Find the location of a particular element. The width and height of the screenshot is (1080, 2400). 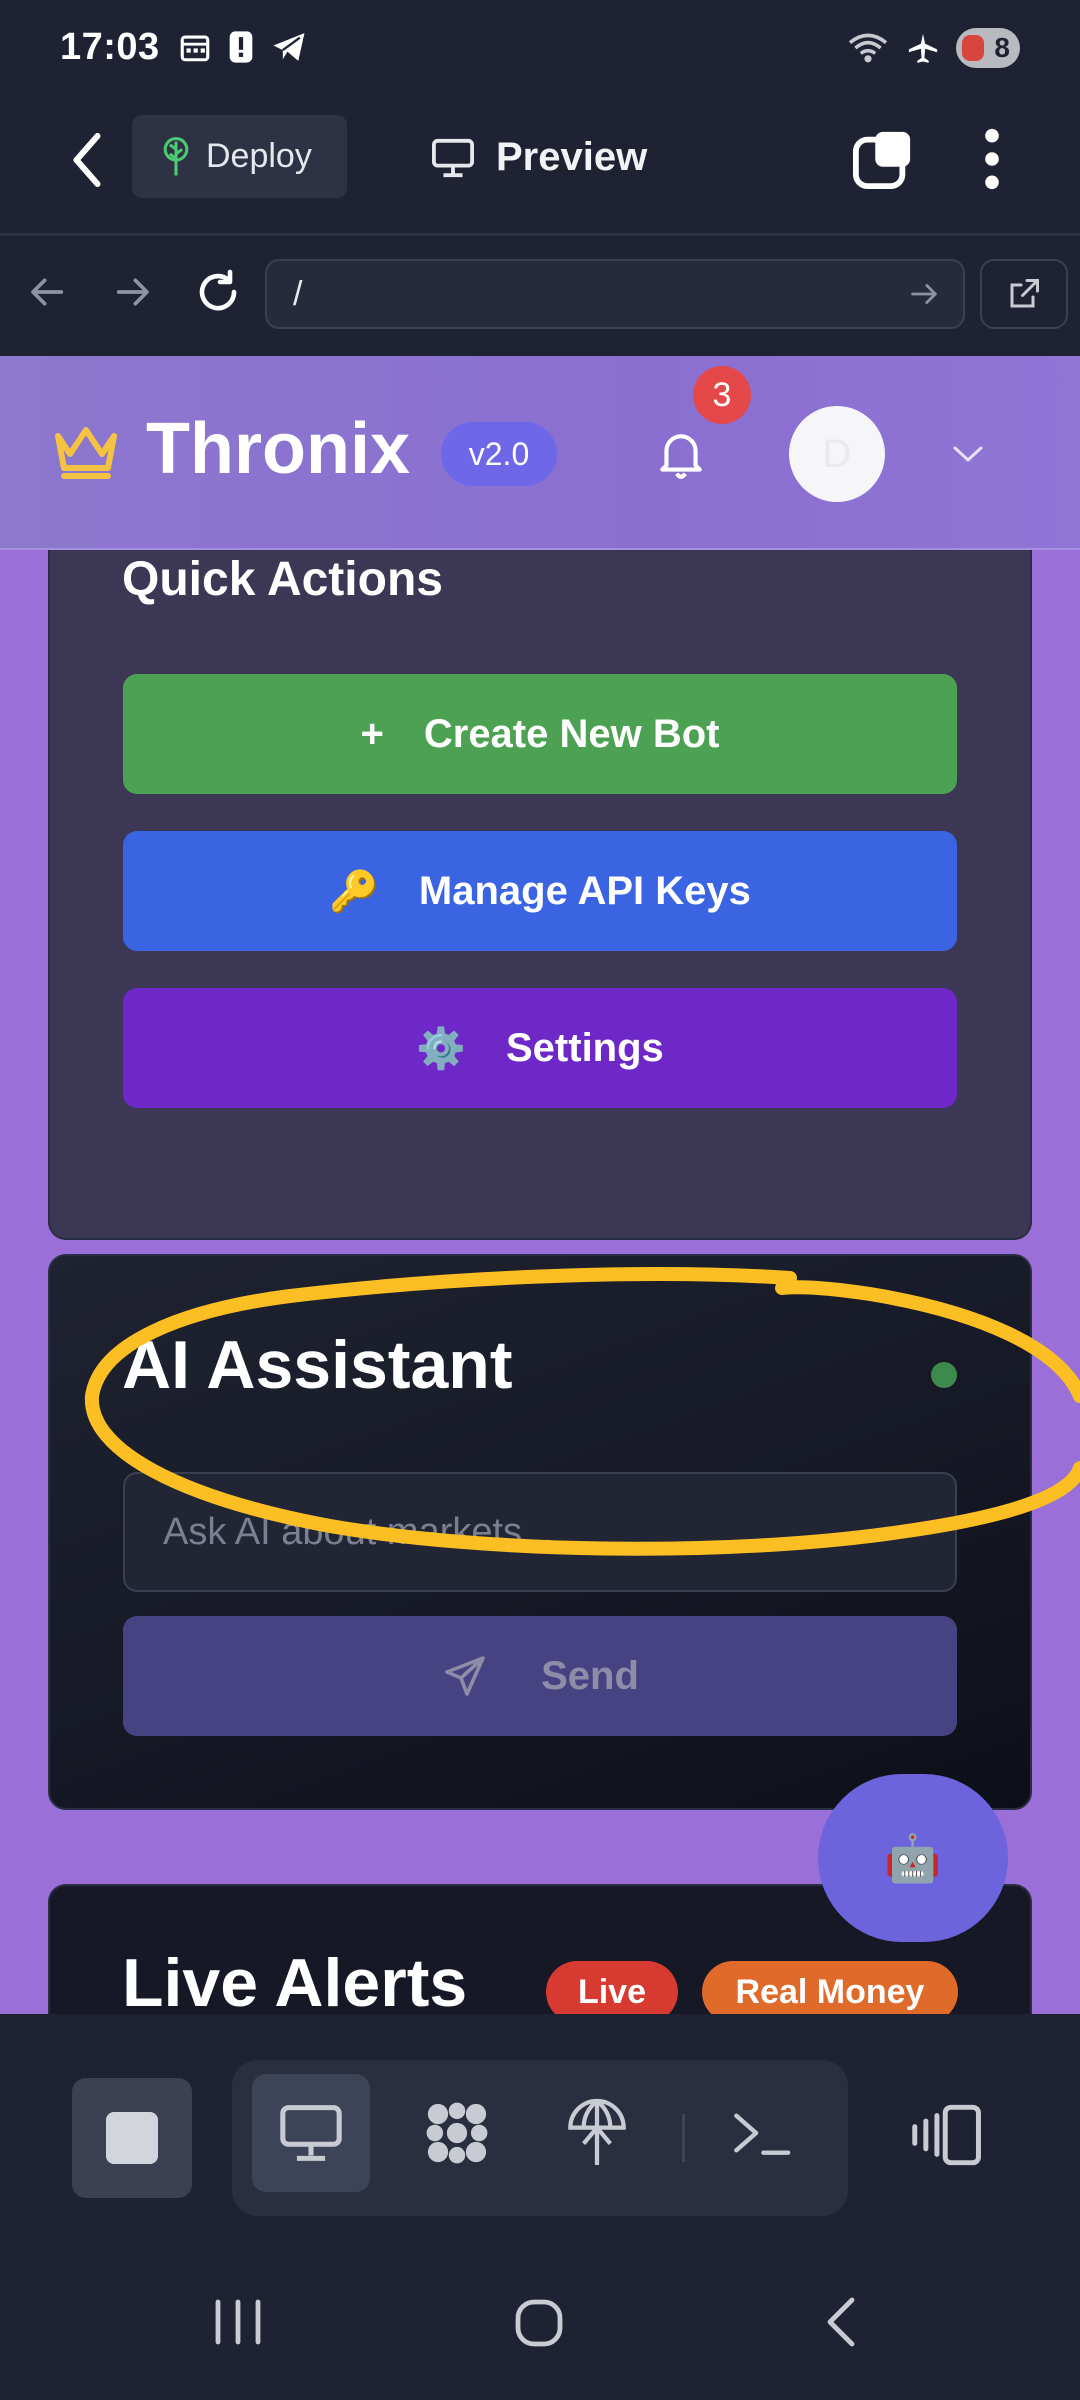

avatar: D is located at coordinates (837, 454).